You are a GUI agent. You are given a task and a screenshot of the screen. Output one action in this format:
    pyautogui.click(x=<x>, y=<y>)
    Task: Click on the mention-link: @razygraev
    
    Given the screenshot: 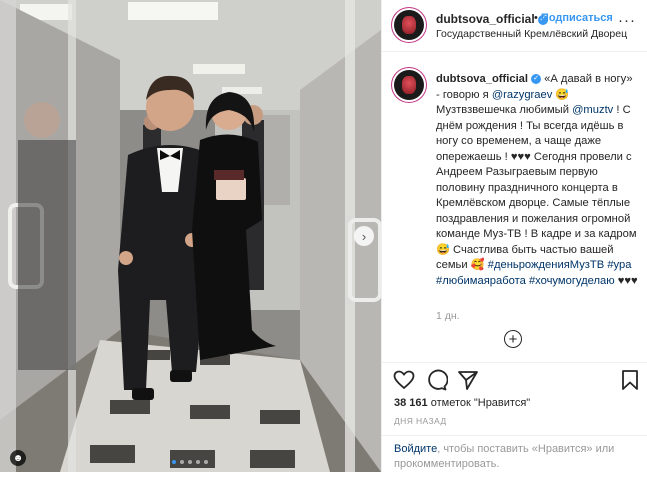 What is the action you would take?
    pyautogui.click(x=522, y=95)
    